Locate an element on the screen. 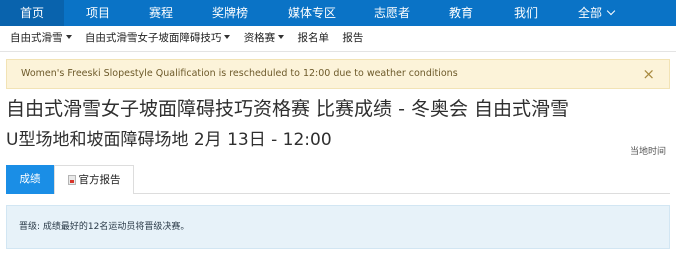 This screenshot has width=676, height=253. chevron-down-icon is located at coordinates (611, 11).